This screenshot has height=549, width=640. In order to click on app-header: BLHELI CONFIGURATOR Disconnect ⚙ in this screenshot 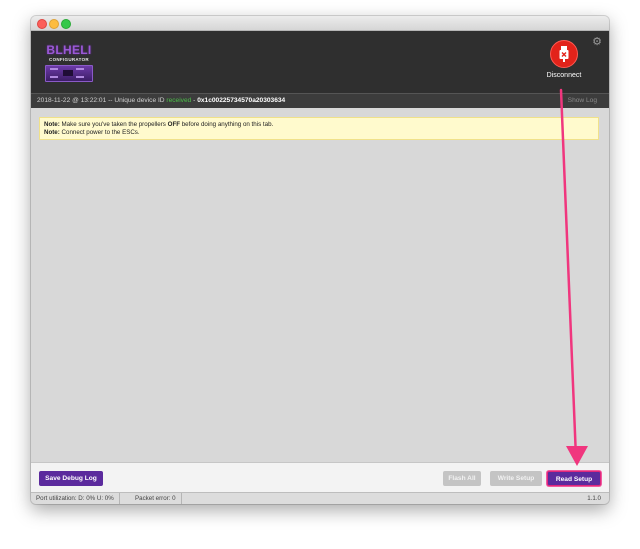, I will do `click(320, 62)`.